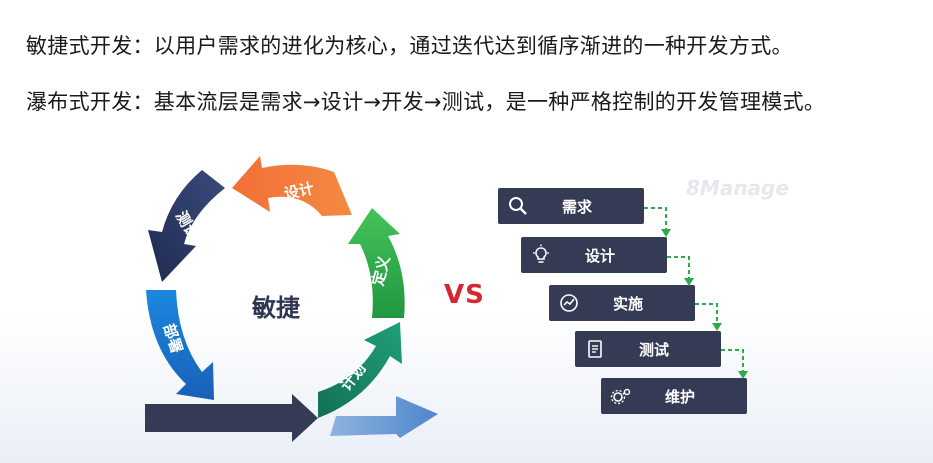  I want to click on waterfall-step-design: 设计, so click(594, 255).